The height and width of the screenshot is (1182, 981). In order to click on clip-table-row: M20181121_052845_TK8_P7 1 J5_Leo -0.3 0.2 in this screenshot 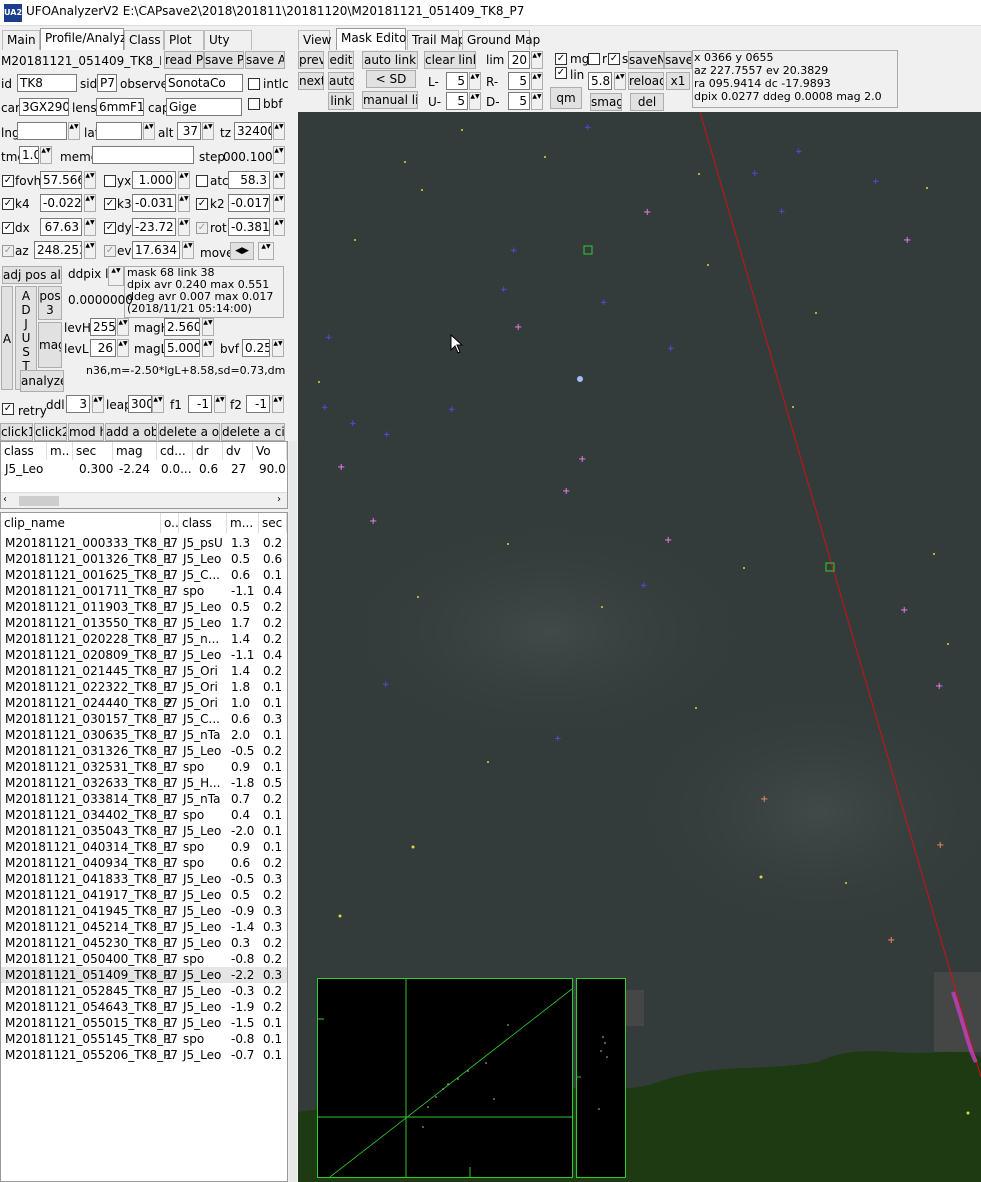, I will do `click(144, 991)`.